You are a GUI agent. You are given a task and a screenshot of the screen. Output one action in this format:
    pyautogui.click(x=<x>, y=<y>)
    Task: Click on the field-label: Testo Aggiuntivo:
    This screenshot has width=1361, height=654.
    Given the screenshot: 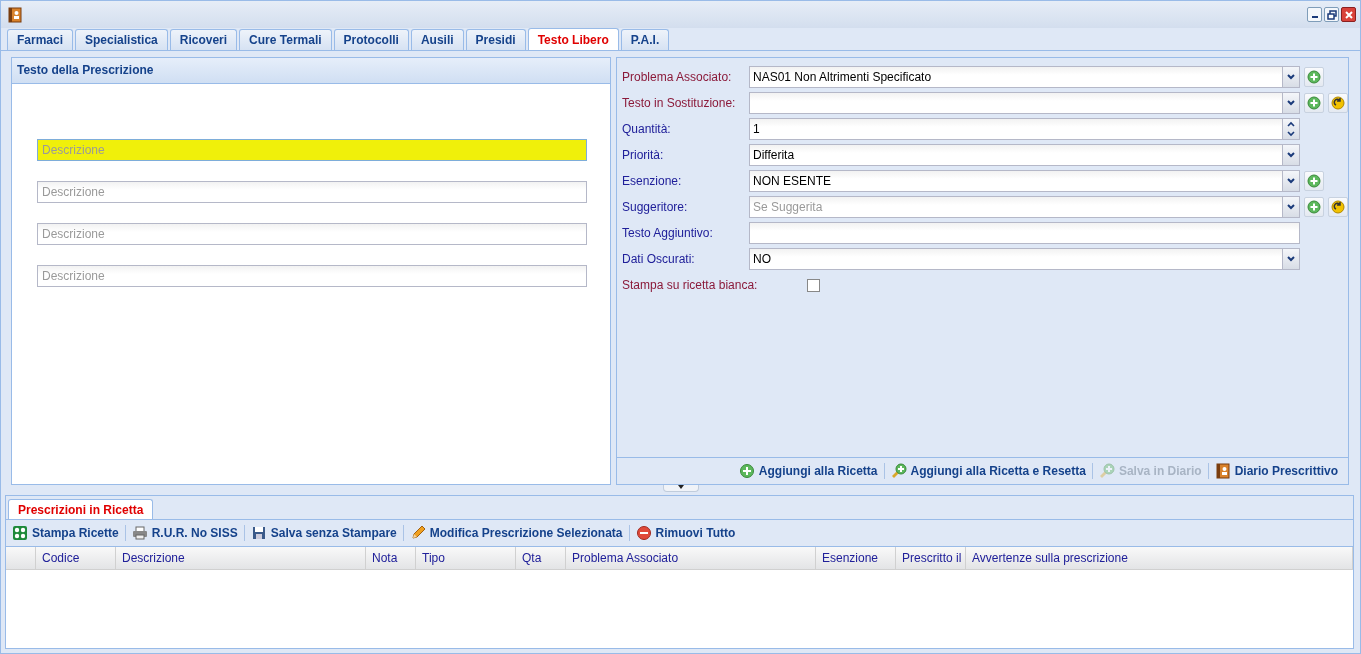 What is the action you would take?
    pyautogui.click(x=668, y=233)
    